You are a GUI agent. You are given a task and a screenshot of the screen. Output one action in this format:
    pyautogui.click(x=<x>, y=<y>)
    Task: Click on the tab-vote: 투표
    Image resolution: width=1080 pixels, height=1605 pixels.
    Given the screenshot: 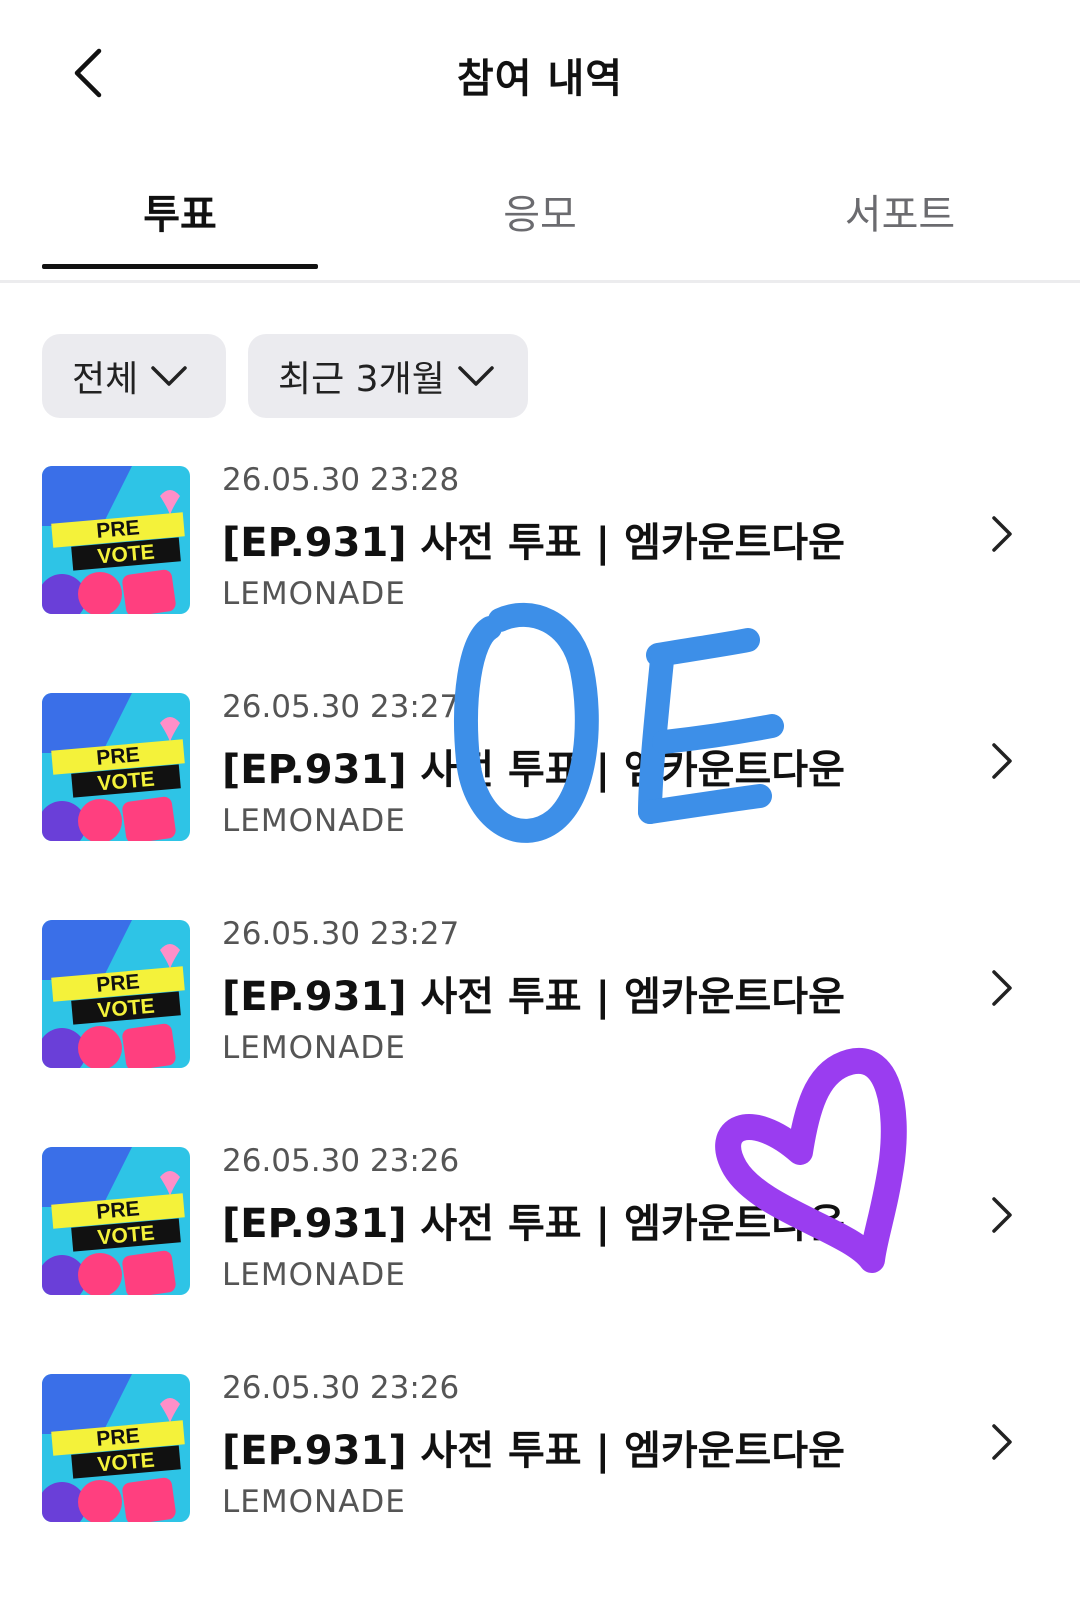 What is the action you would take?
    pyautogui.click(x=180, y=222)
    